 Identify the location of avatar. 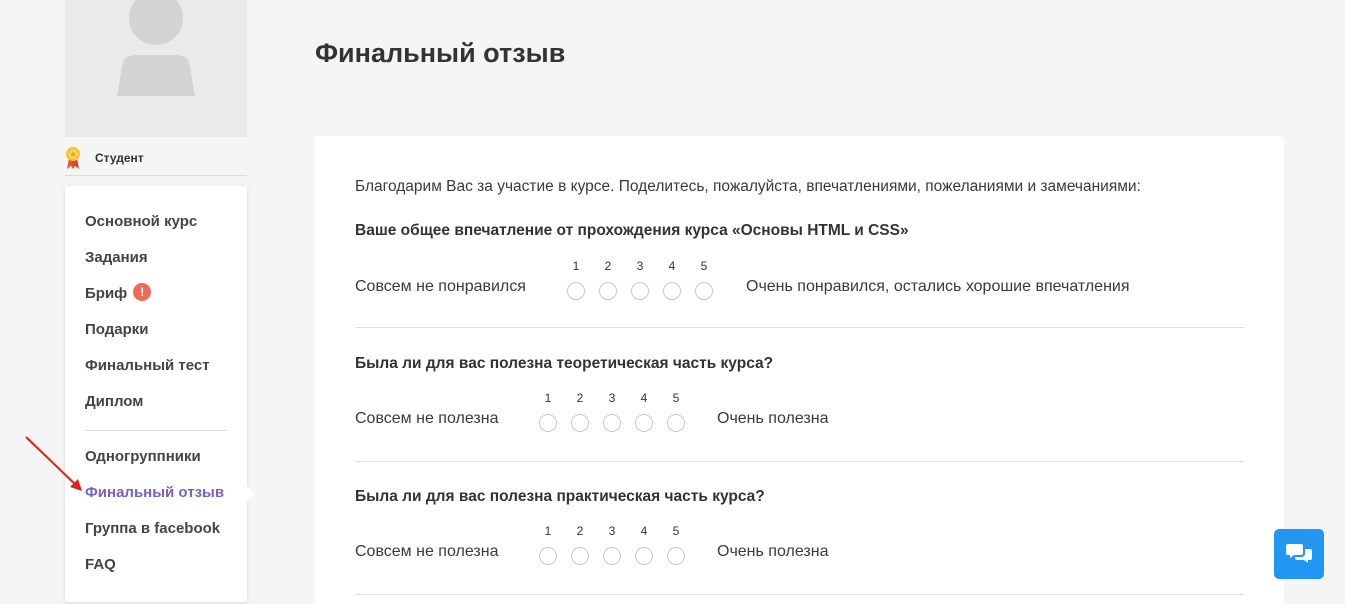
(156, 68).